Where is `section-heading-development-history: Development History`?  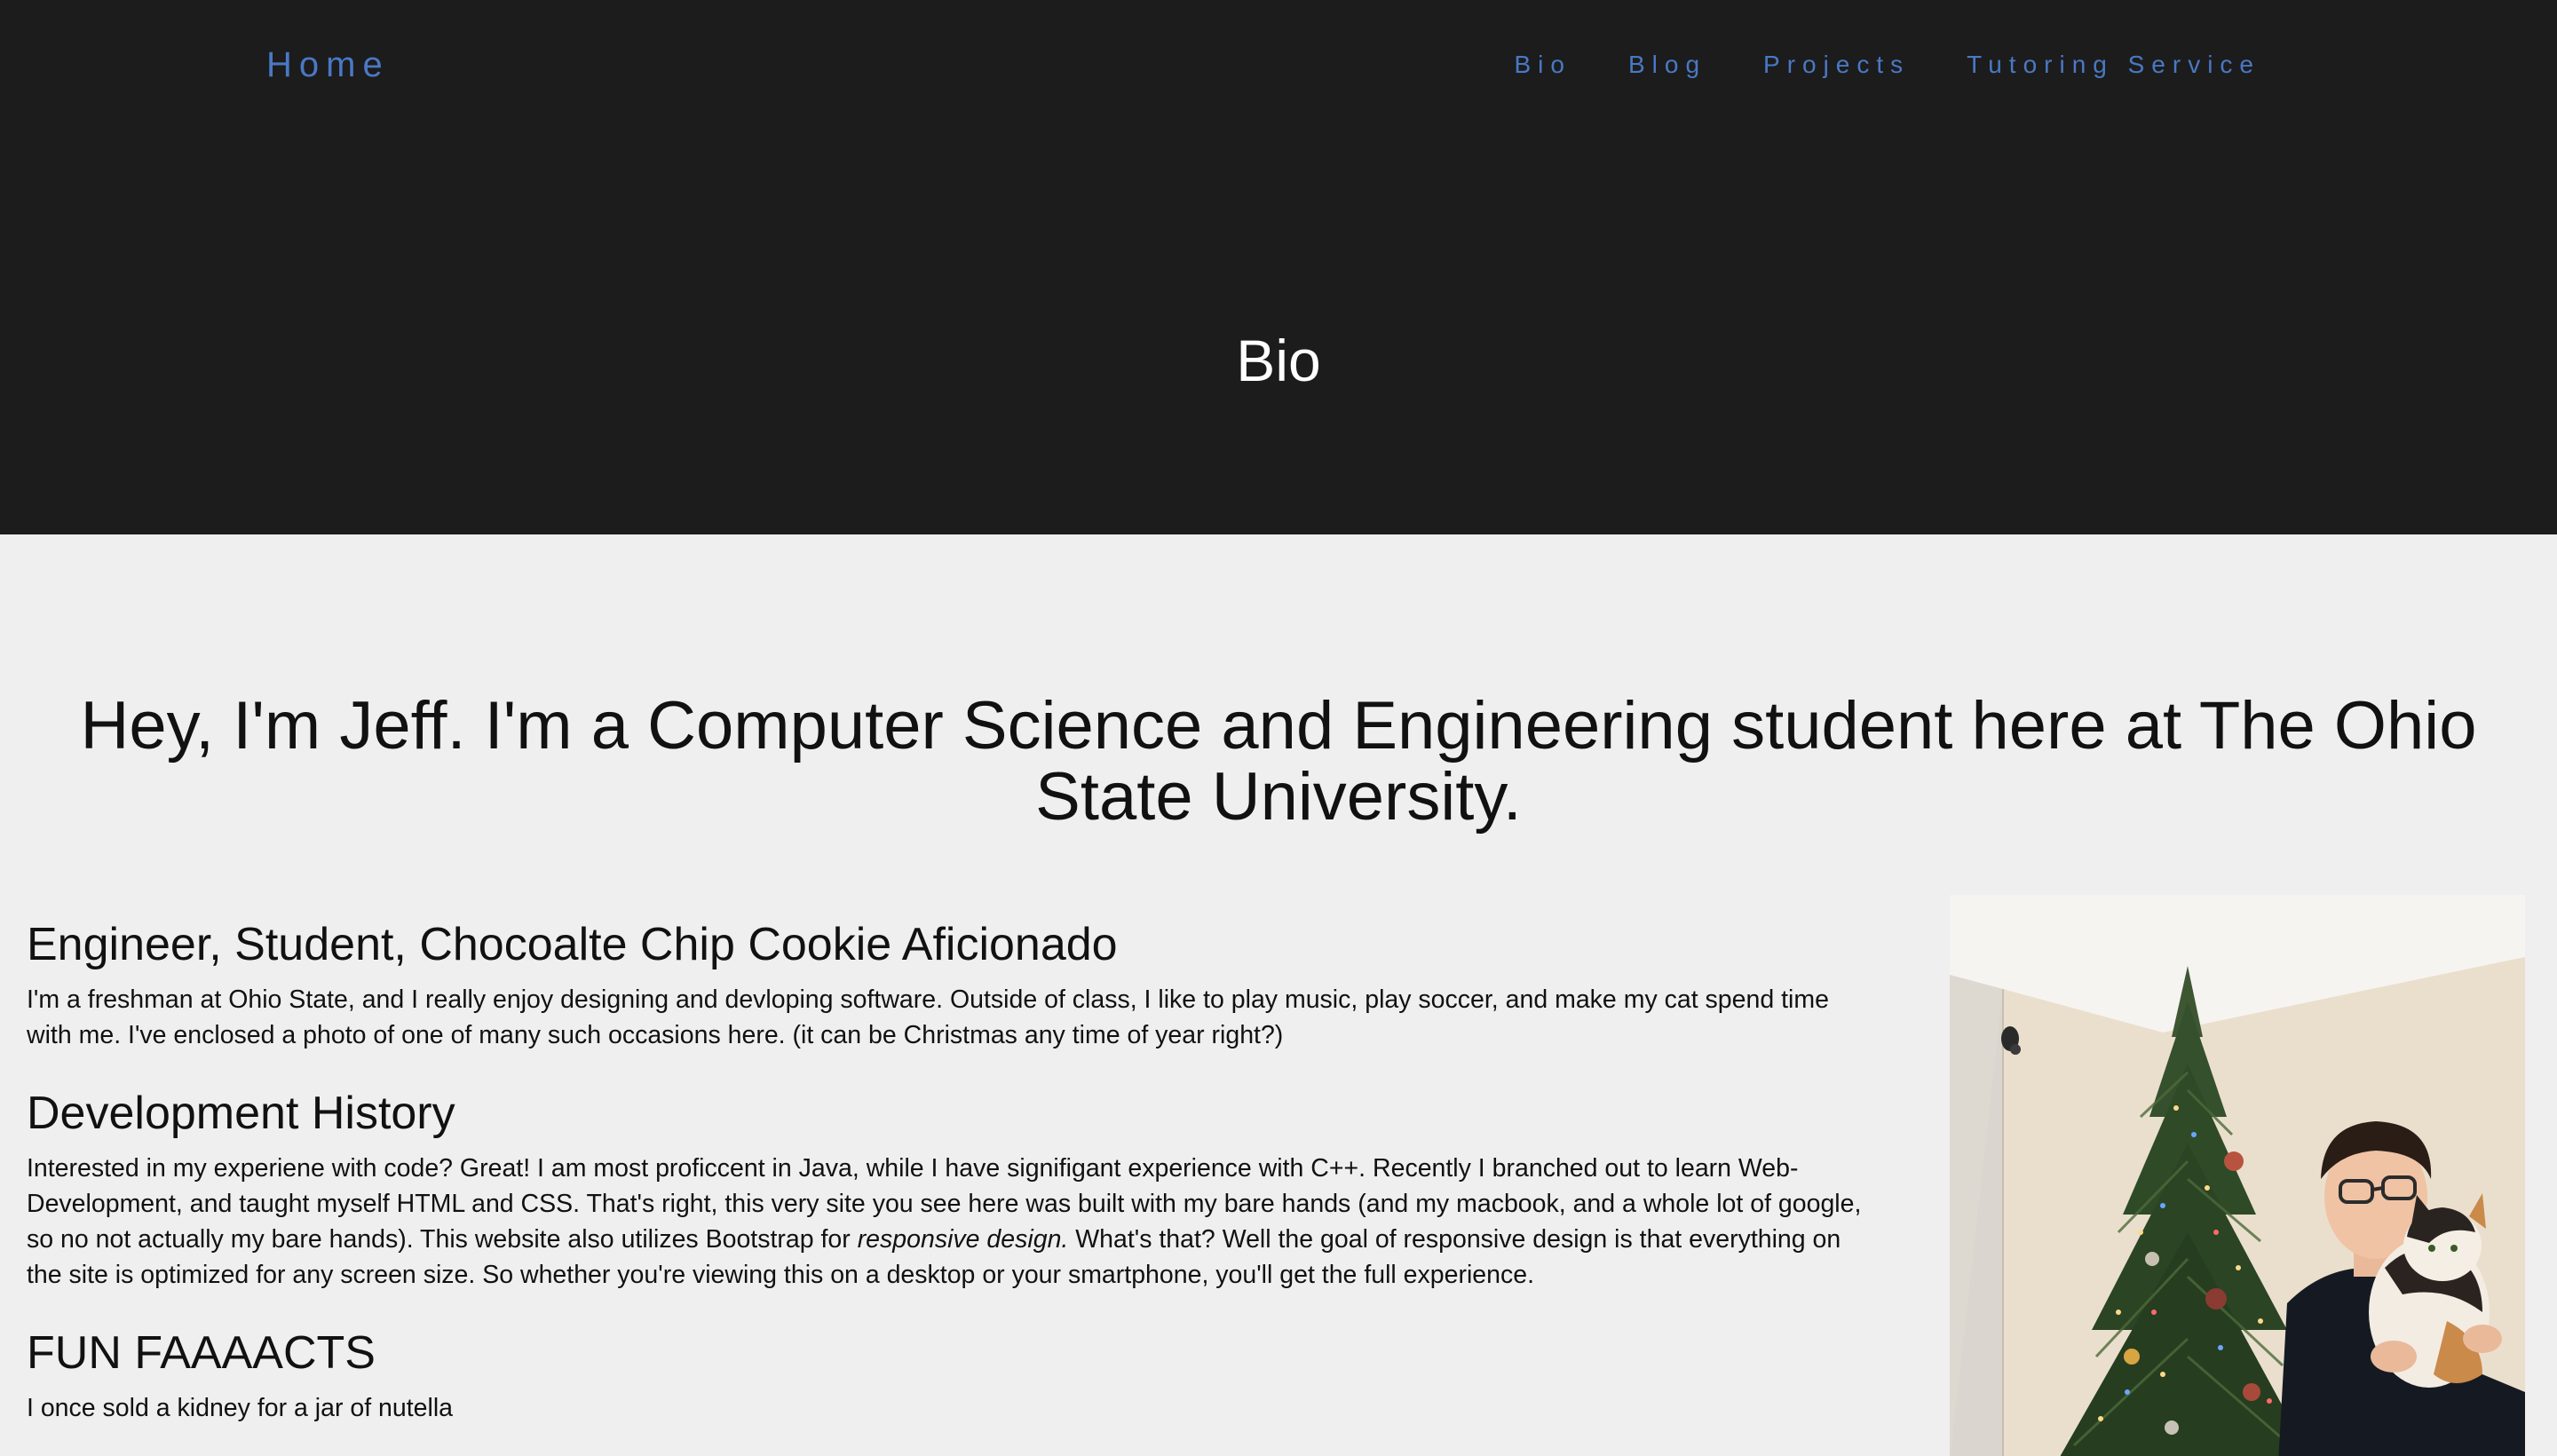
section-heading-development-history: Development History is located at coordinates (241, 1113).